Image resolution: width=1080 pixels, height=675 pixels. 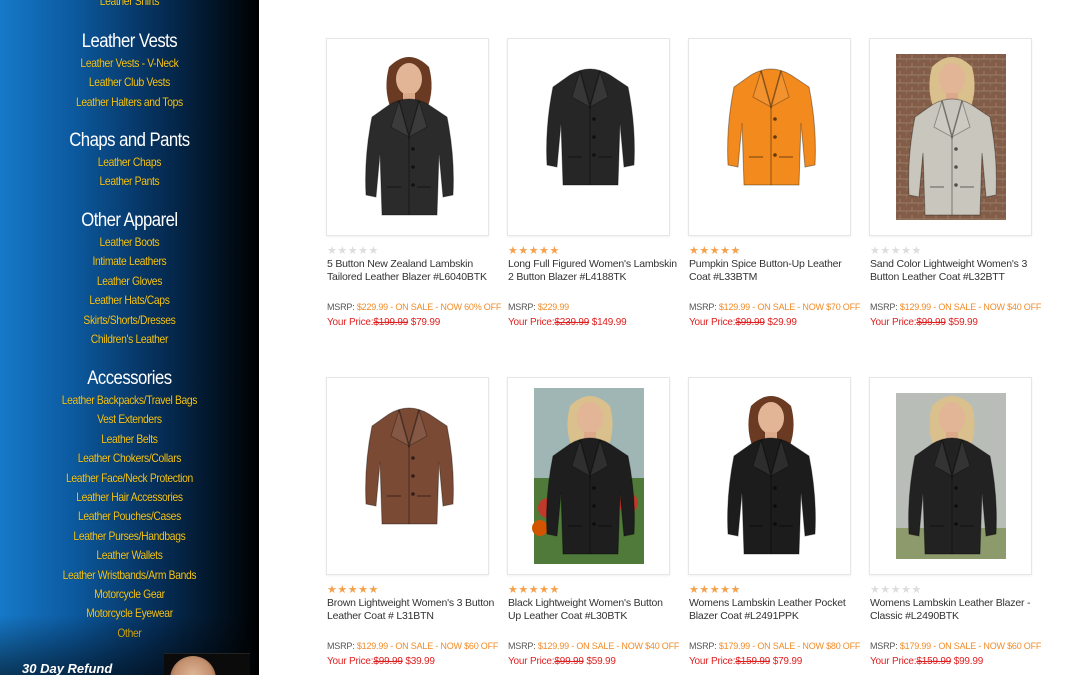 What do you see at coordinates (129, 378) in the screenshot?
I see `sidebar-heading-3: Accessories` at bounding box center [129, 378].